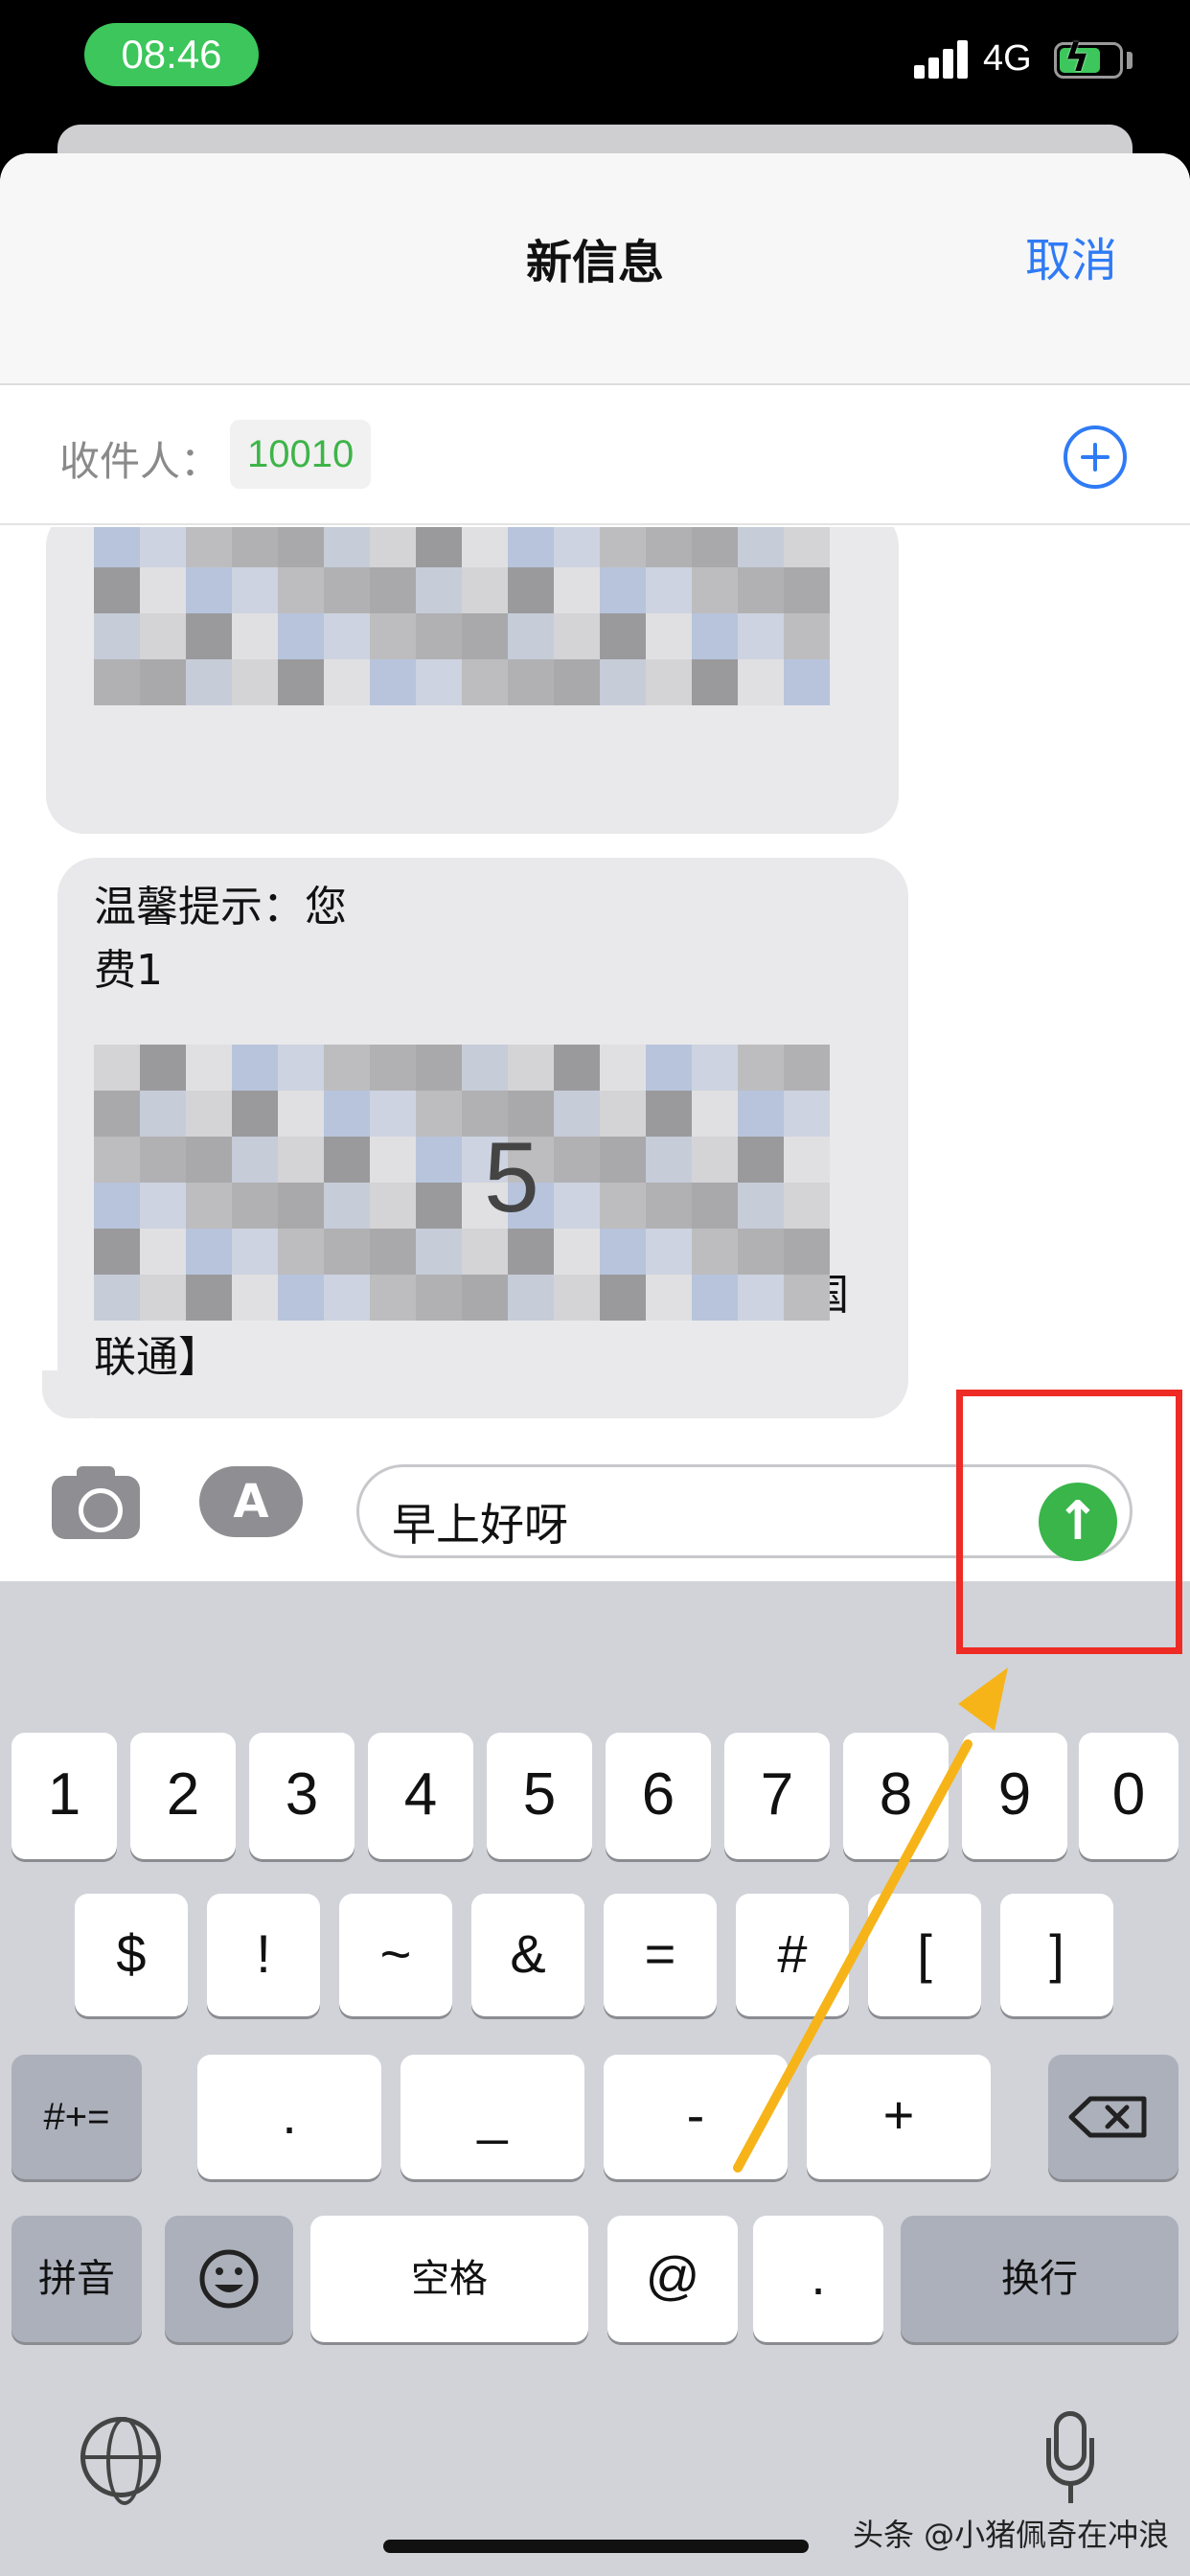 The width and height of the screenshot is (1190, 2576). What do you see at coordinates (251, 1502) in the screenshot?
I see `app-store-icon: A` at bounding box center [251, 1502].